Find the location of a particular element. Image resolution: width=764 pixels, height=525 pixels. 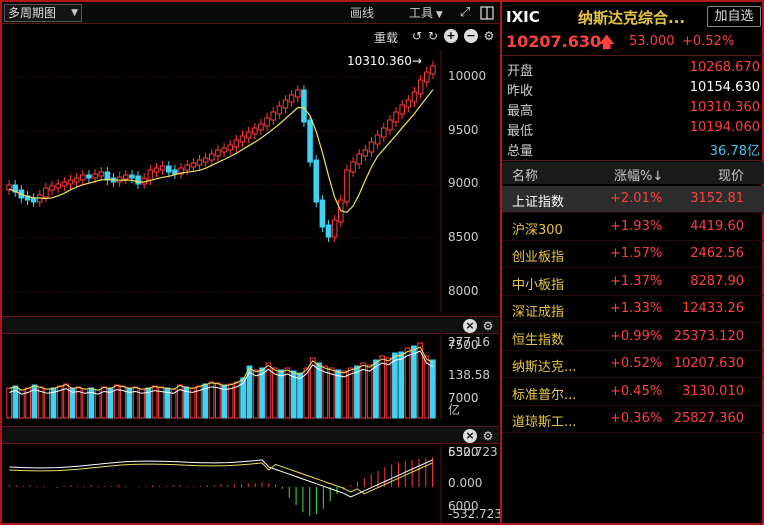

index-change-pct: +0.45% is located at coordinates (636, 391).